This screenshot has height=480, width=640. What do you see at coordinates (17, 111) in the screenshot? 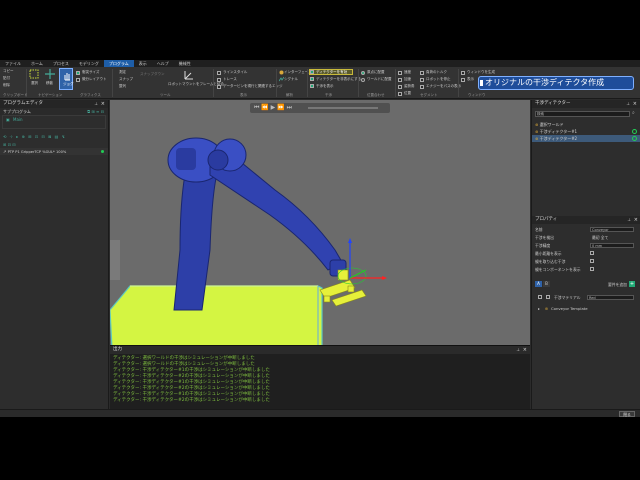
I see `subprogram-label: サブプログラム` at bounding box center [17, 111].